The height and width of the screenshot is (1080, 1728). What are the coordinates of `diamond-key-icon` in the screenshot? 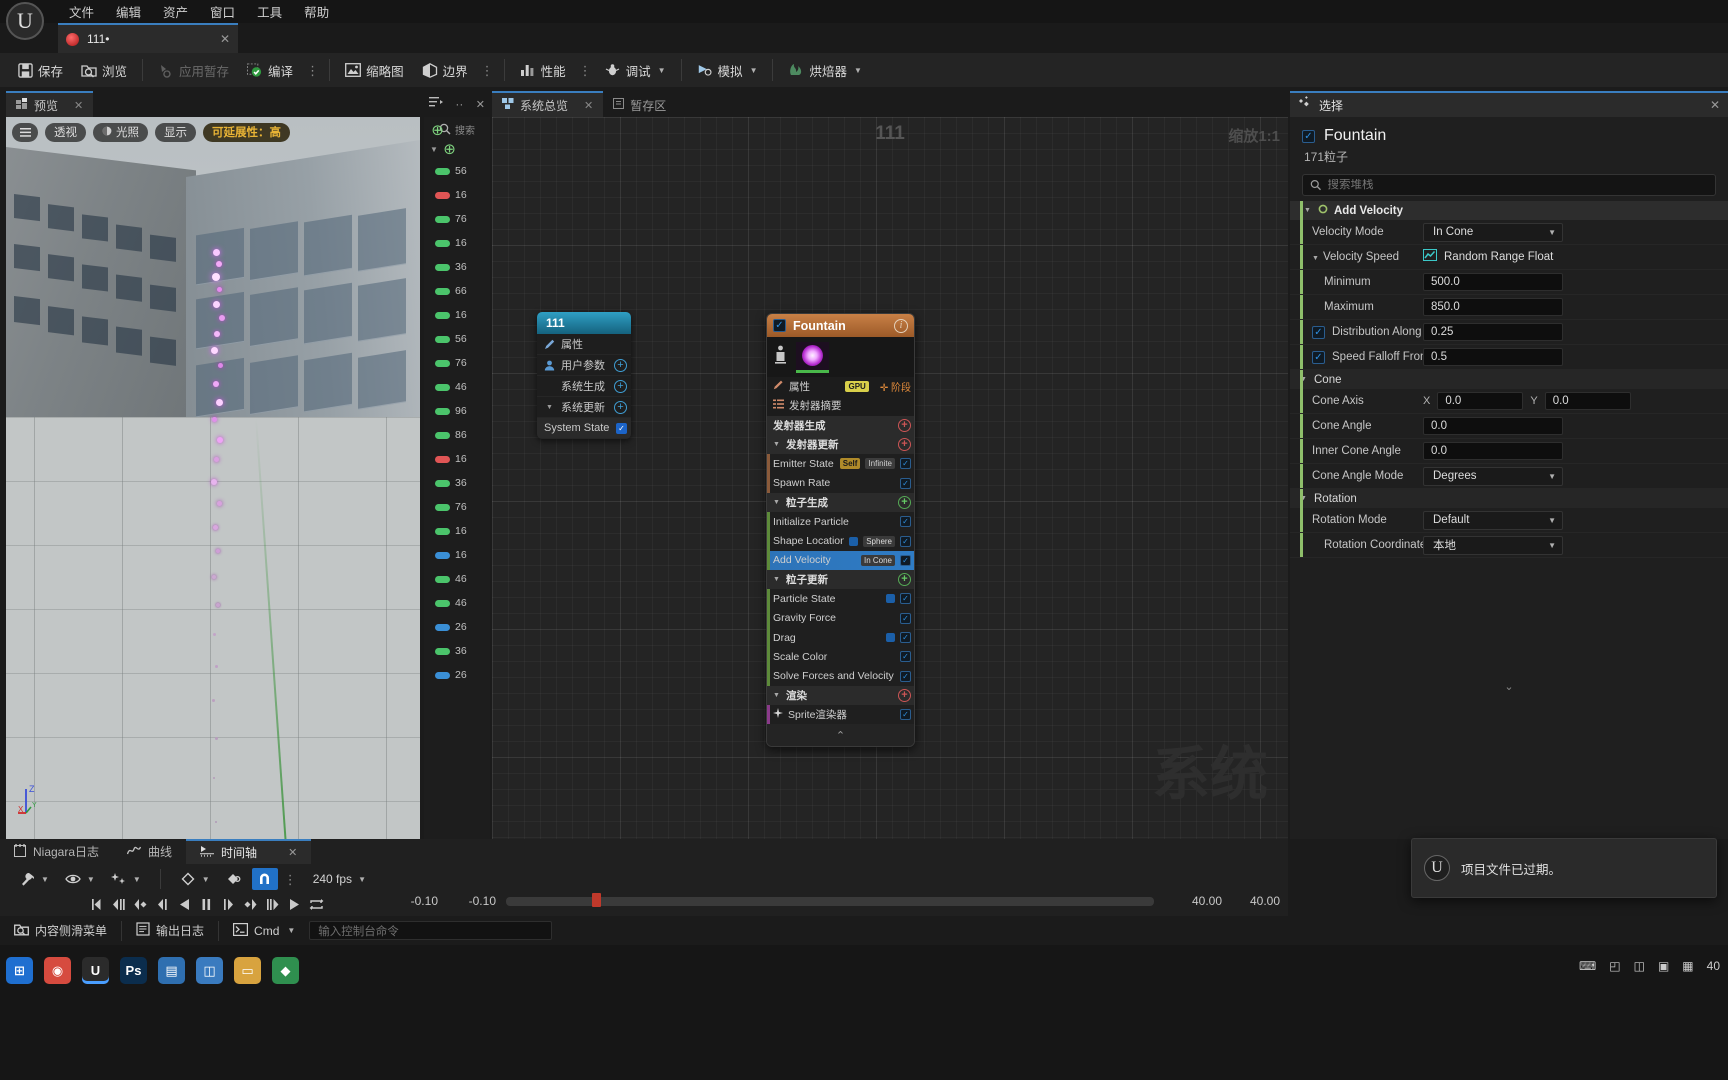 It's located at (188, 879).